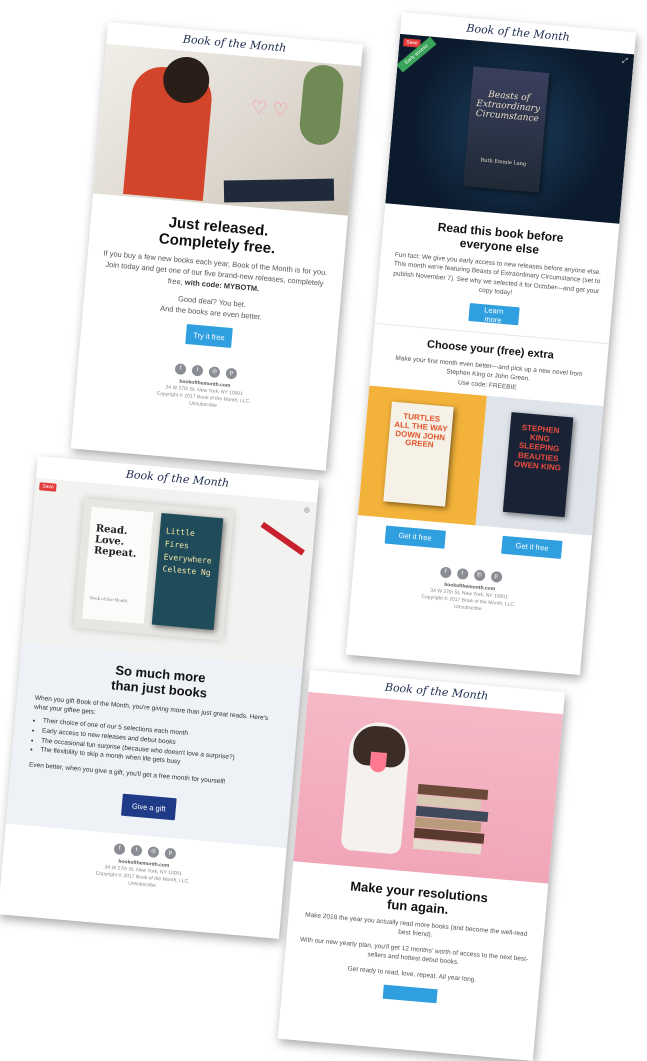 Image resolution: width=647 pixels, height=1061 pixels. I want to click on extra-book-turtles-panel: TURTLES ALL THE WAY DOWN JOHN GREEN, so click(422, 455).